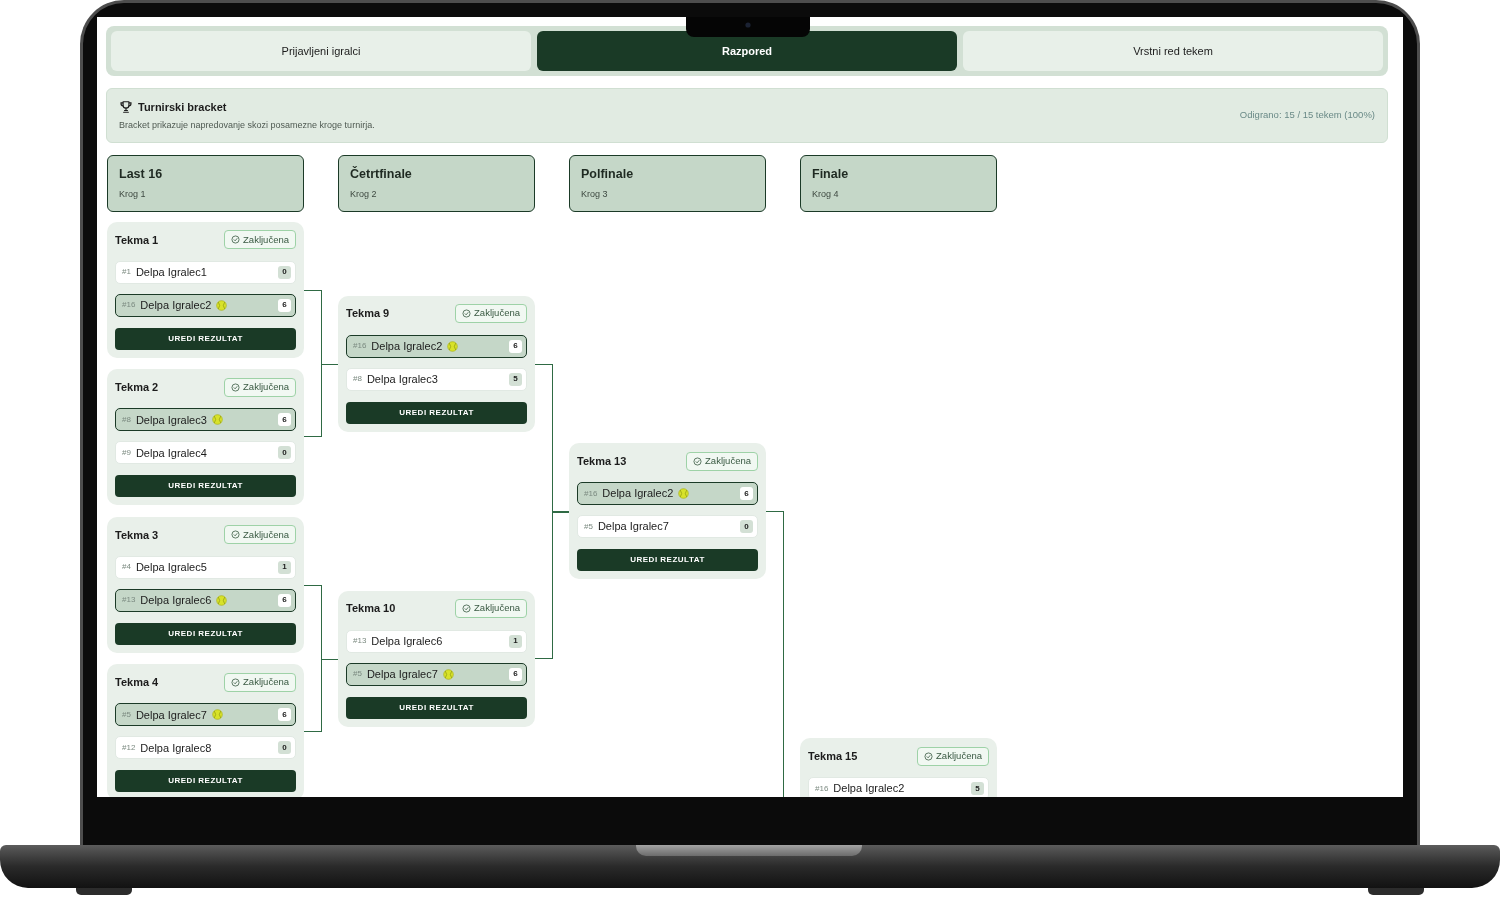 This screenshot has height=899, width=1500. I want to click on tab: Vrstni red tekem, so click(1173, 51).